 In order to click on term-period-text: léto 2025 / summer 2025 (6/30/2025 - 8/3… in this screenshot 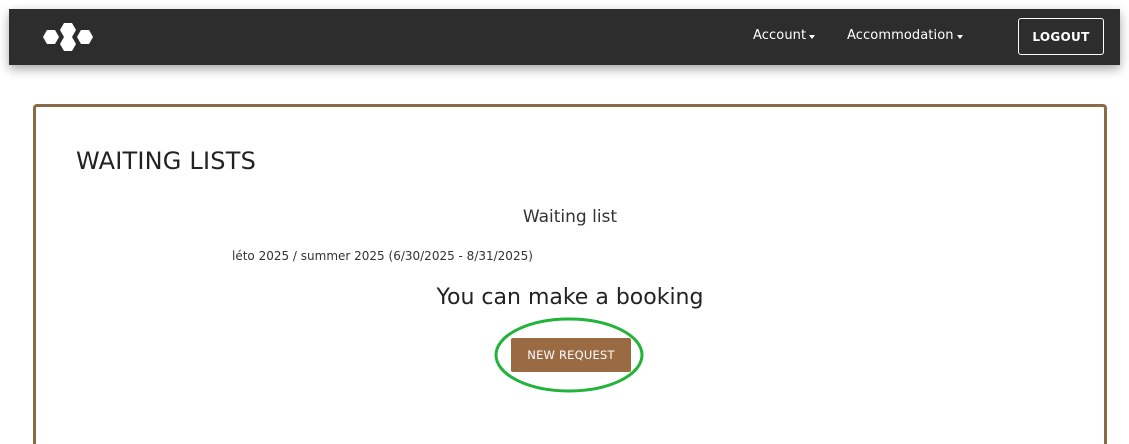, I will do `click(382, 256)`.